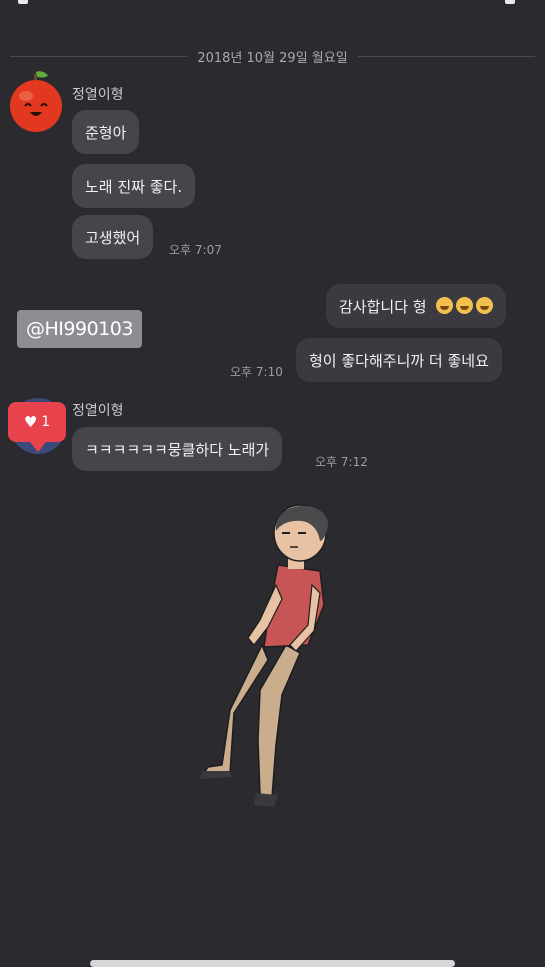 This screenshot has width=545, height=967. What do you see at coordinates (30, 422) in the screenshot?
I see `heart-icon: ♥` at bounding box center [30, 422].